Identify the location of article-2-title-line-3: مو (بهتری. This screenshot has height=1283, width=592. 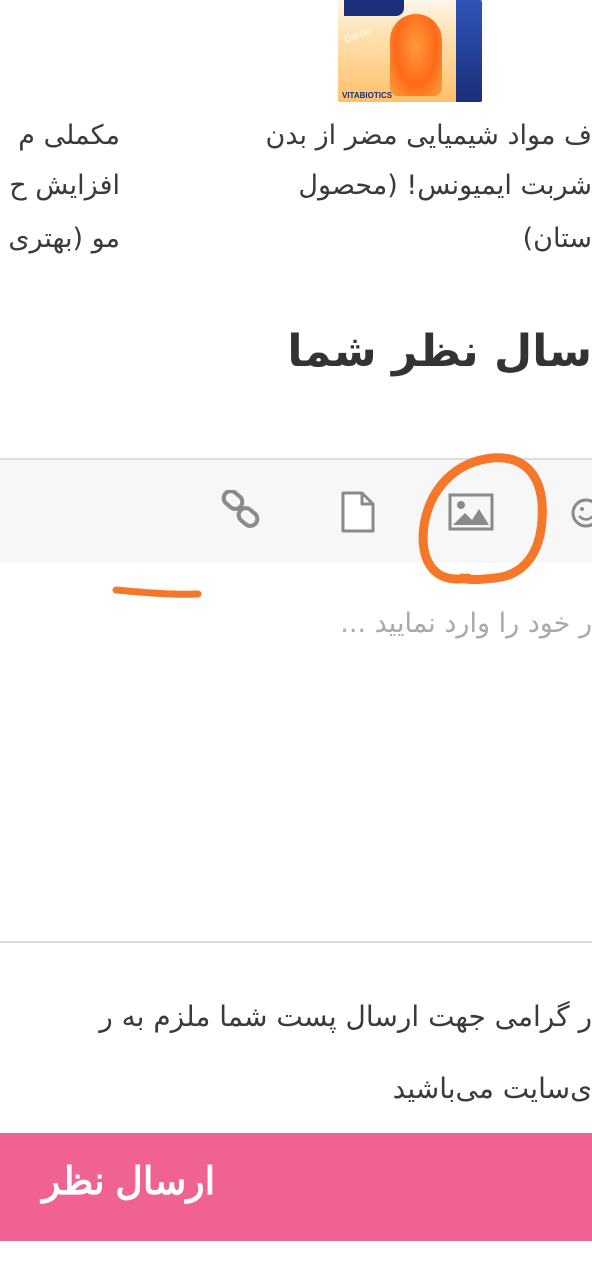
(60, 238).